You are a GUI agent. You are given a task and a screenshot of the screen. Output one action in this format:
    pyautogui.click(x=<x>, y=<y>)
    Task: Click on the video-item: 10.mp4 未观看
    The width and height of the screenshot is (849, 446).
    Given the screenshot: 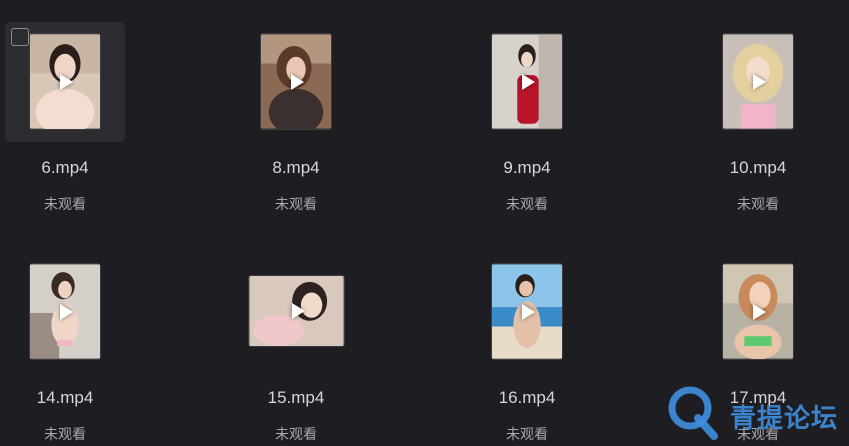 What is the action you would take?
    pyautogui.click(x=758, y=127)
    